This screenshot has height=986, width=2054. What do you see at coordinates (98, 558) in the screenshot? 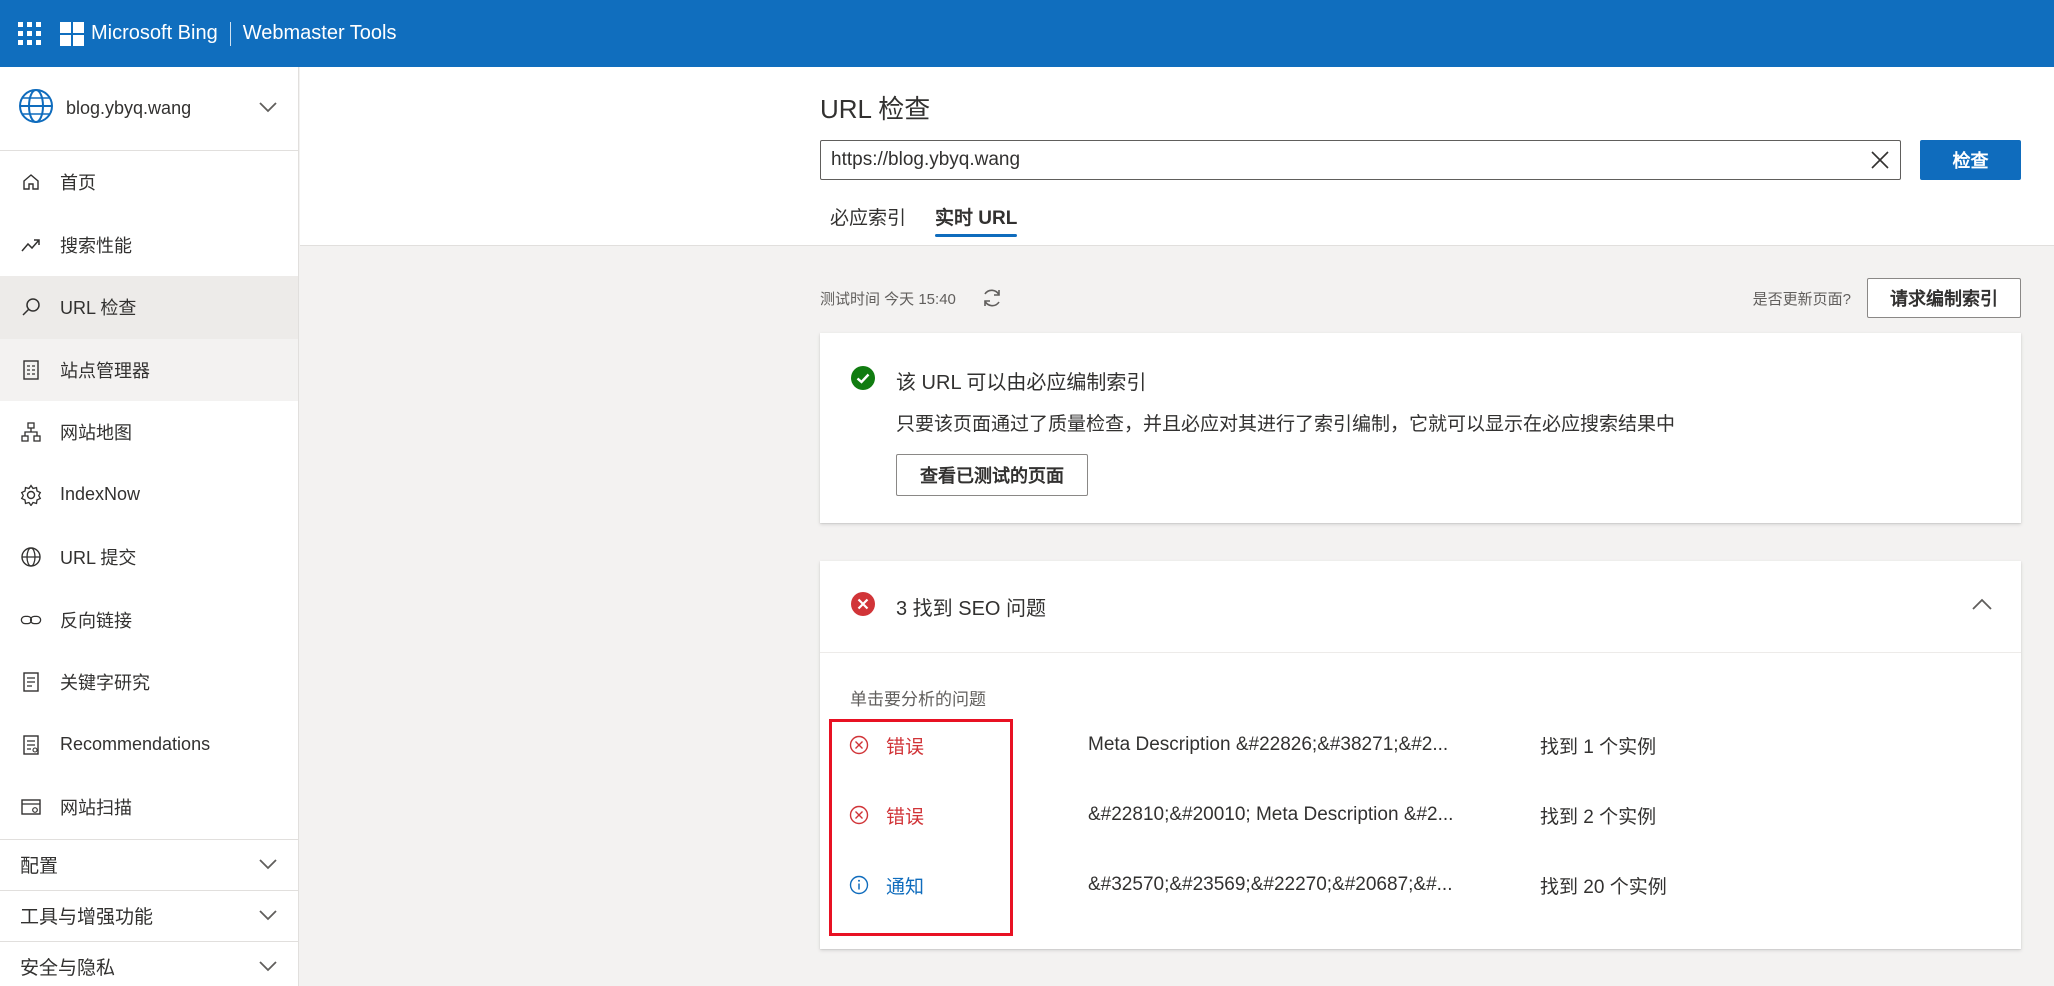
I see `sidebar-item-label: URL 提交` at bounding box center [98, 558].